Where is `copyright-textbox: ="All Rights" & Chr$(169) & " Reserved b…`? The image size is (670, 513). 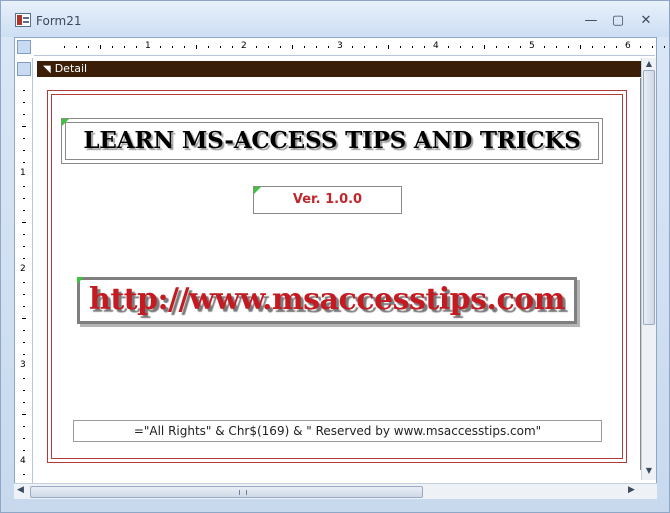
copyright-textbox: ="All Rights" & Chr$(169) & " Reserved b… is located at coordinates (337, 431).